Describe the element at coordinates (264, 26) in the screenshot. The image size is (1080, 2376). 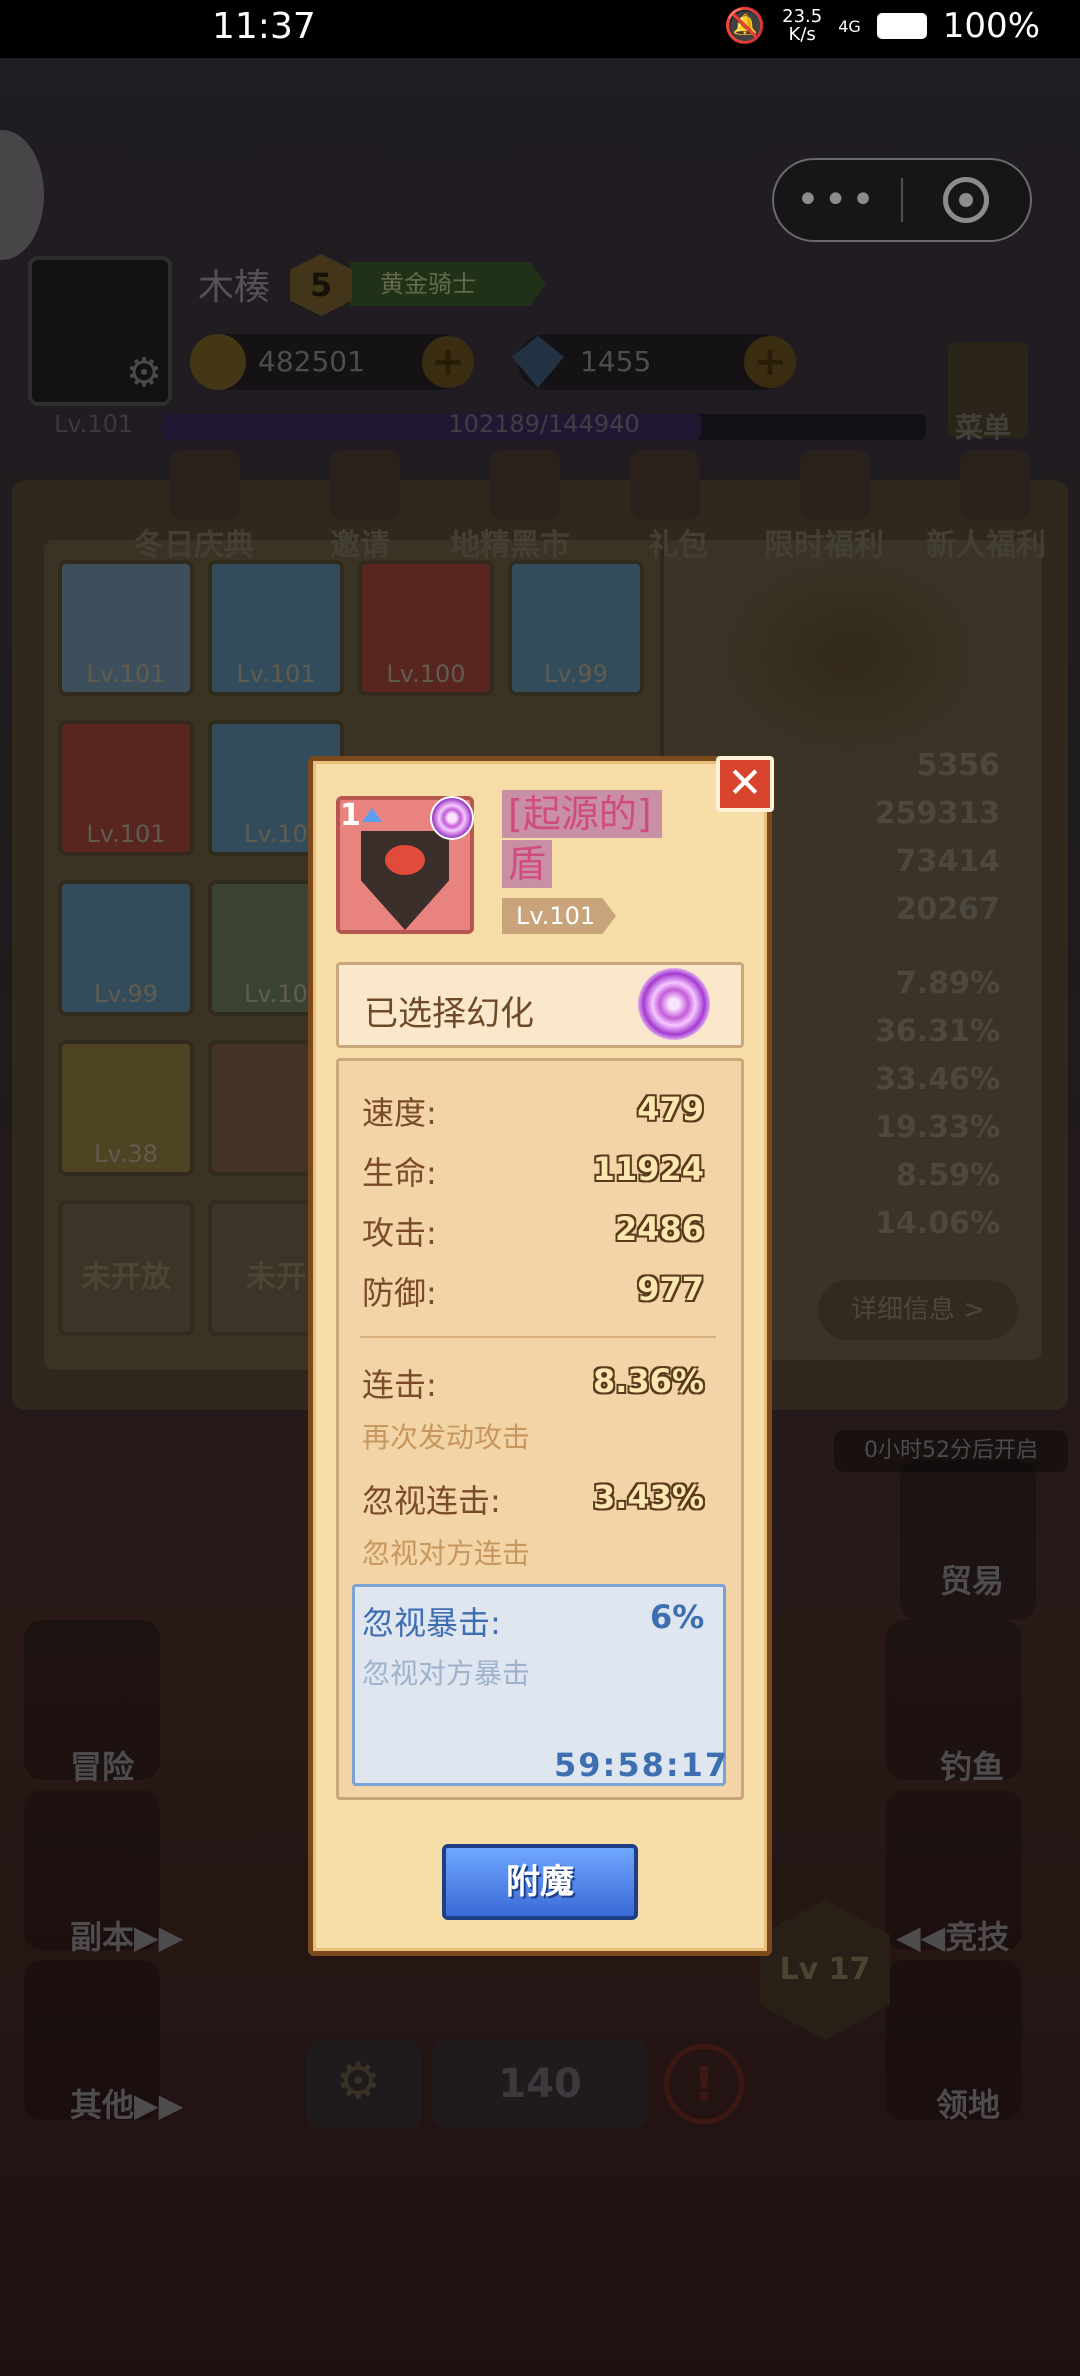
I see `status-time: 11:37` at that location.